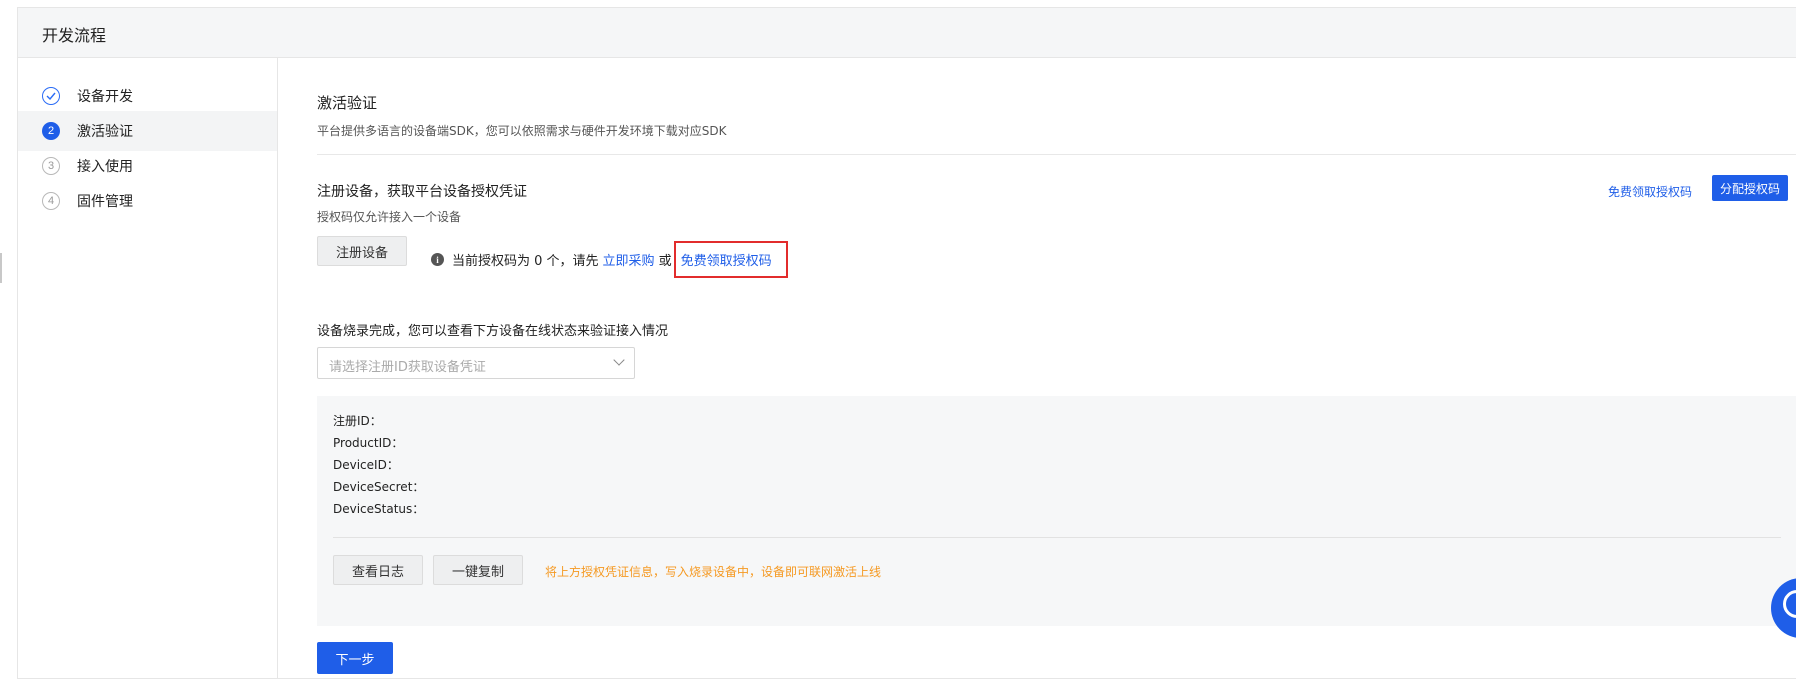  Describe the element at coordinates (1, 268) in the screenshot. I see `collapse-handle` at that location.